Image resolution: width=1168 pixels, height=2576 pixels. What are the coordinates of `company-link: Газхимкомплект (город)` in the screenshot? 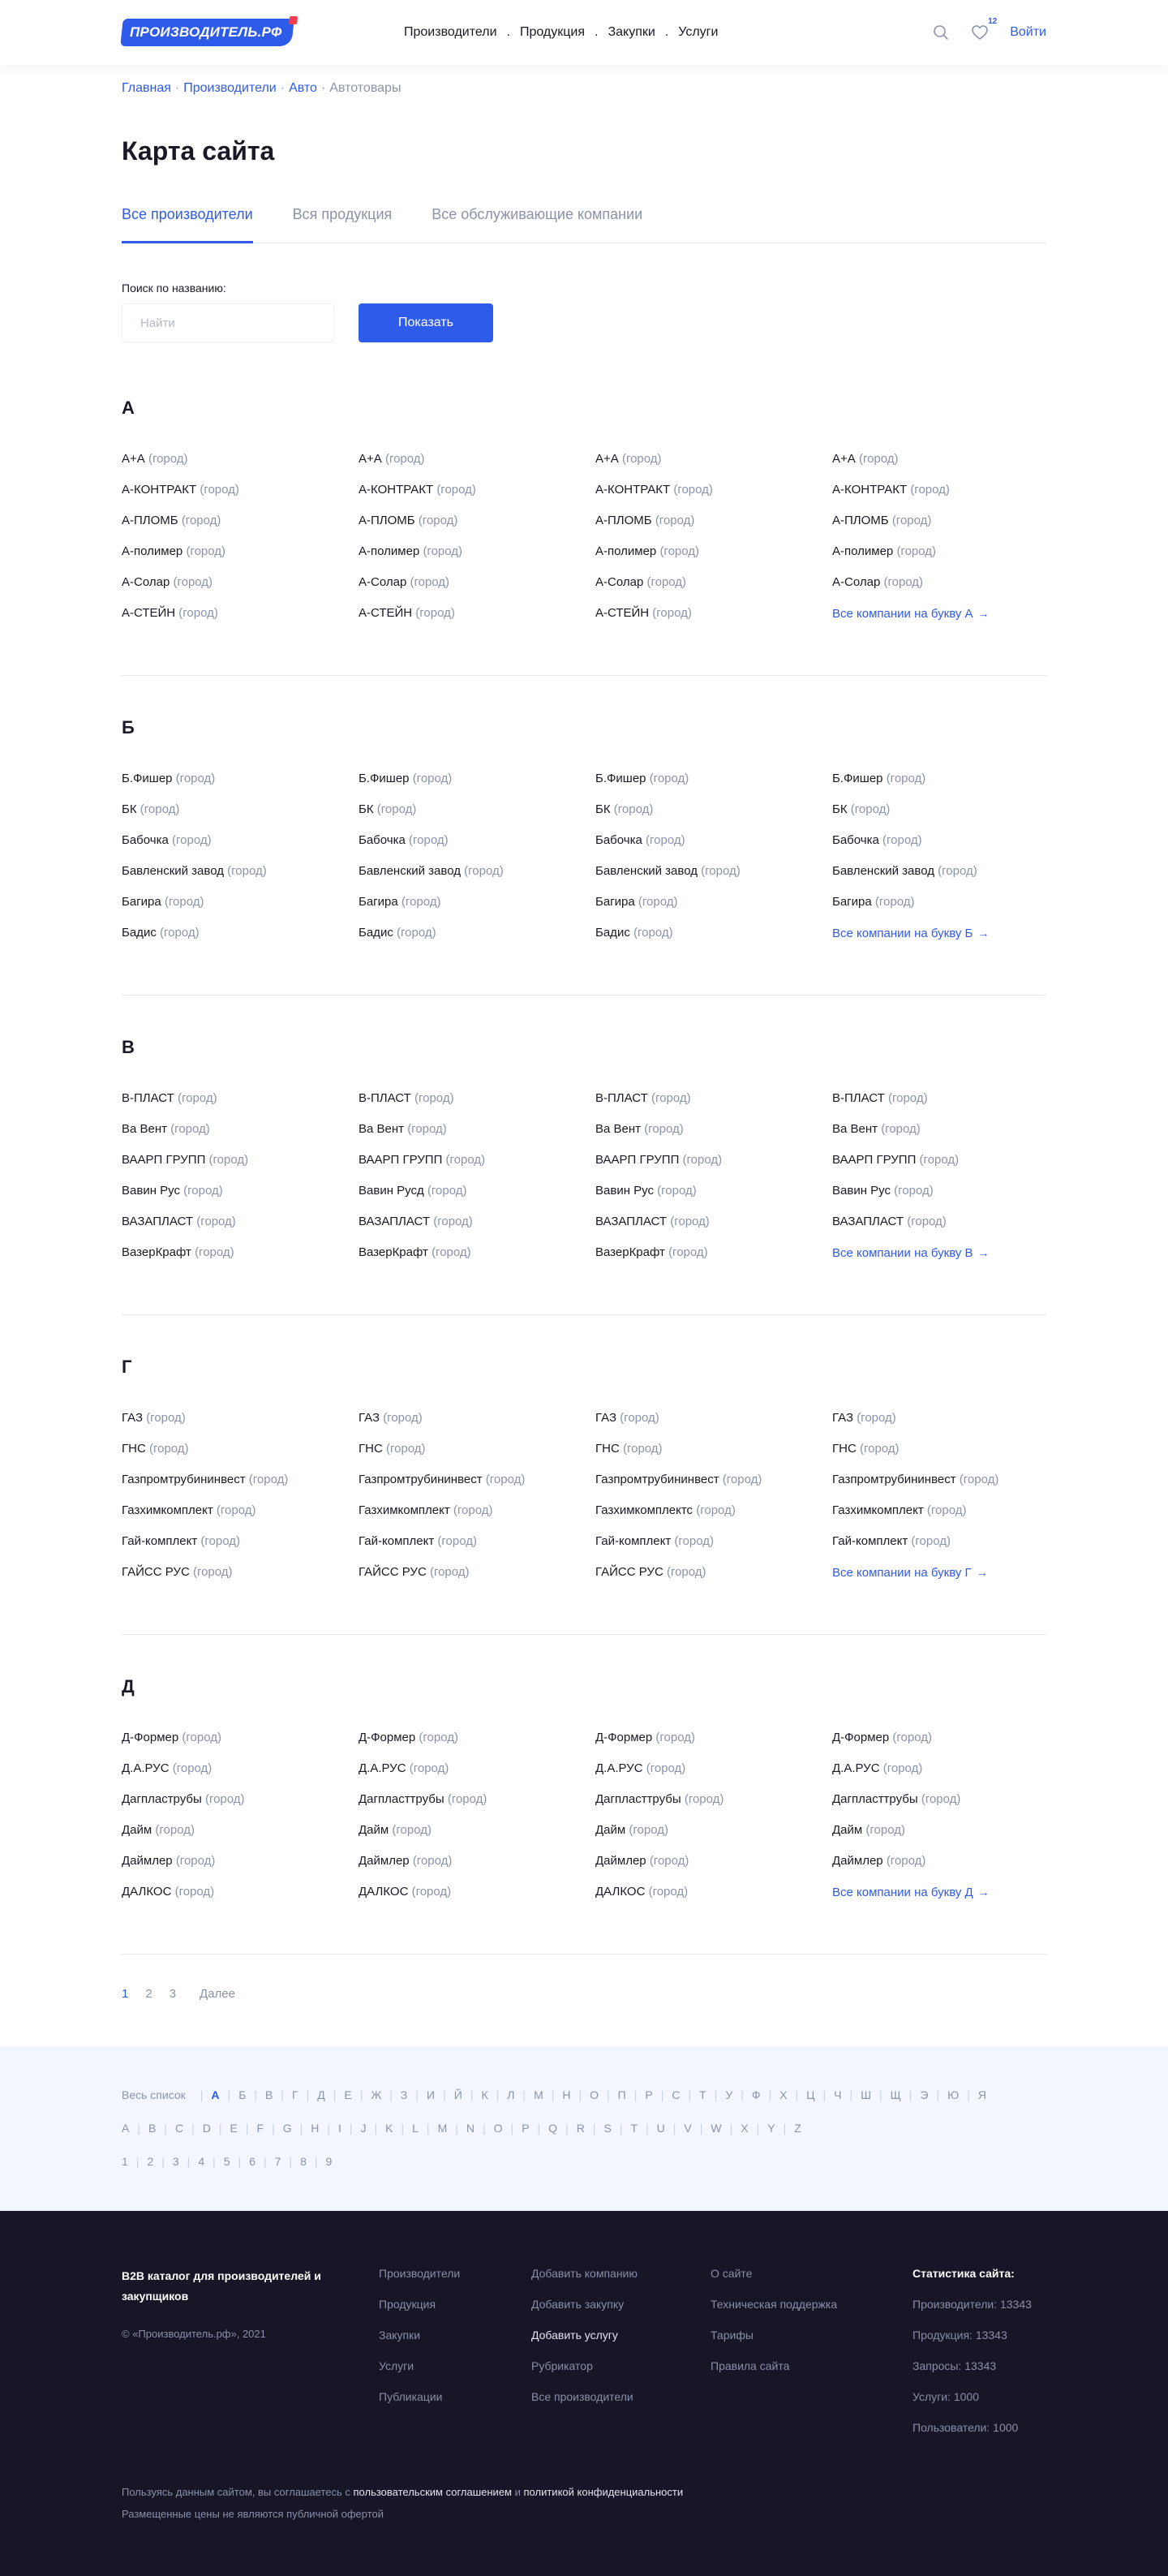 It's located at (939, 1518).